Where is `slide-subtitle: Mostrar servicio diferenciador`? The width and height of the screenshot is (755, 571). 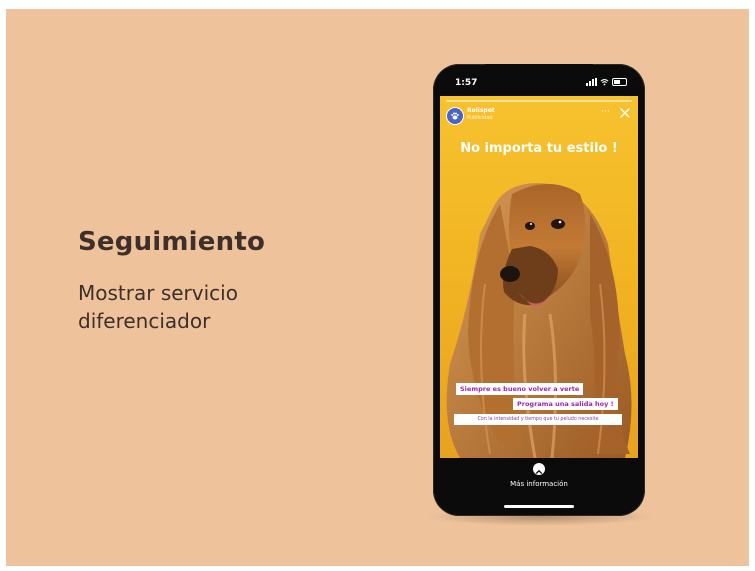
slide-subtitle: Mostrar servicio diferenciador is located at coordinates (158, 307).